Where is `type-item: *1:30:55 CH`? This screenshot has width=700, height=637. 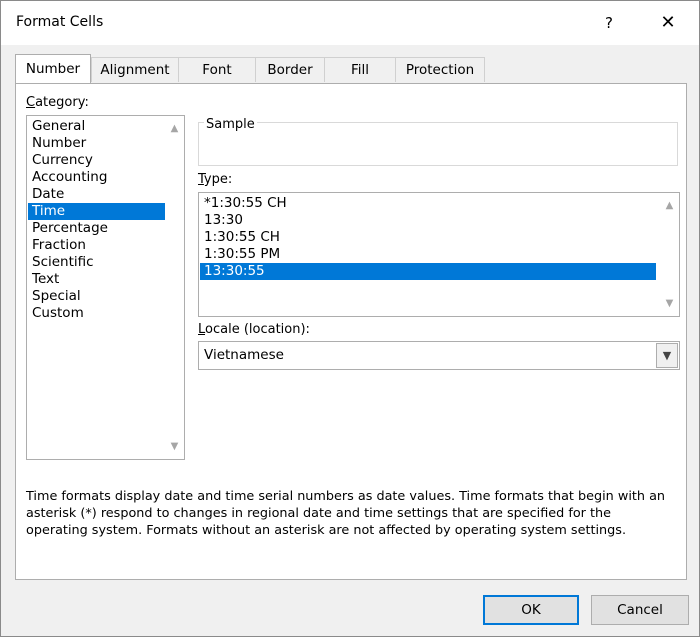 type-item: *1:30:55 CH is located at coordinates (428, 203).